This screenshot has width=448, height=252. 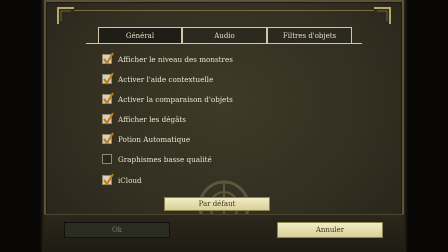 I want to click on tab-label: Audio, so click(x=224, y=36).